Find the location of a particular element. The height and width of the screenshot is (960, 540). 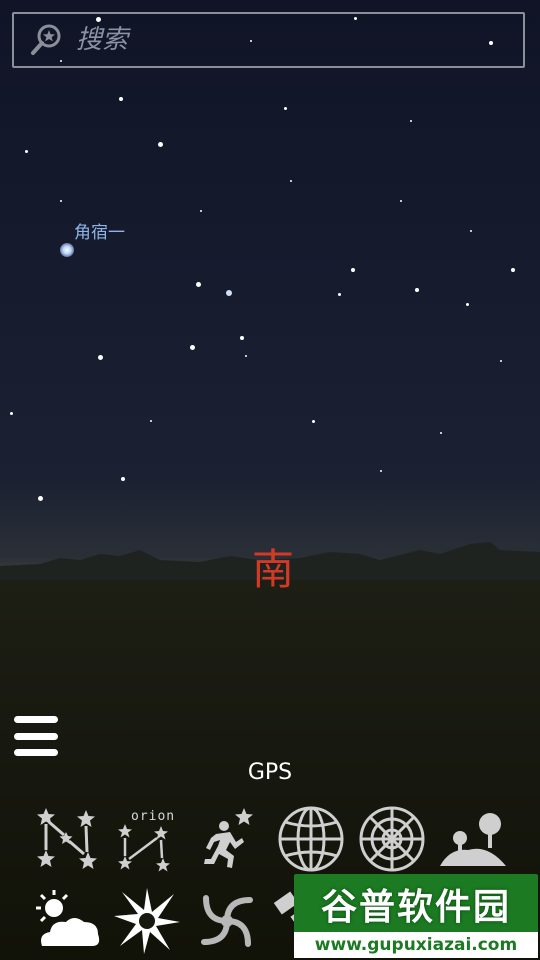

landscape-icon is located at coordinates (472, 839).